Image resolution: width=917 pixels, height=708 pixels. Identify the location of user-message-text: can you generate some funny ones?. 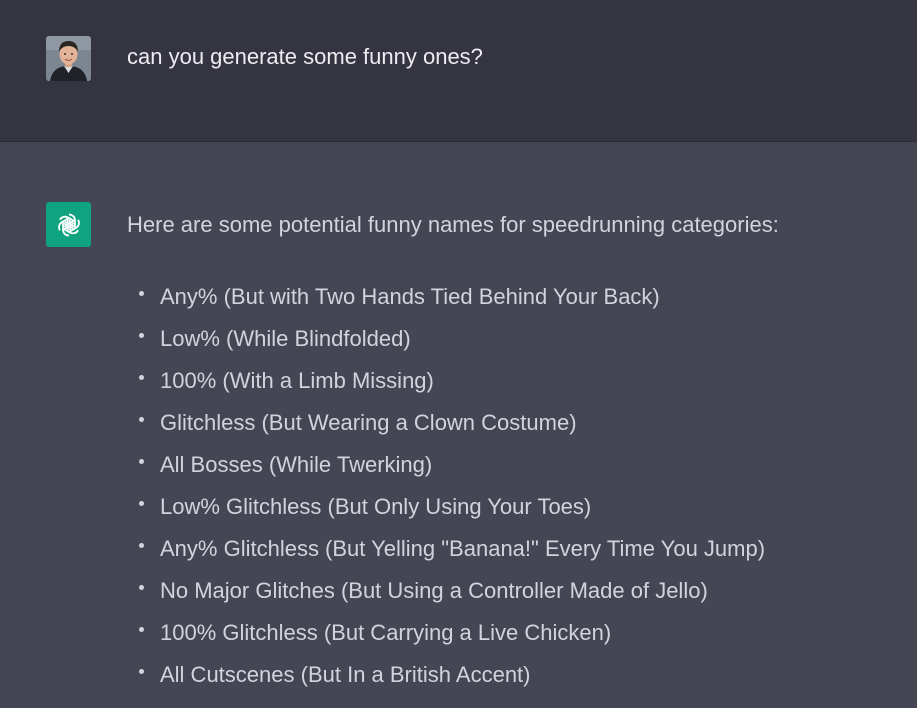
(305, 56).